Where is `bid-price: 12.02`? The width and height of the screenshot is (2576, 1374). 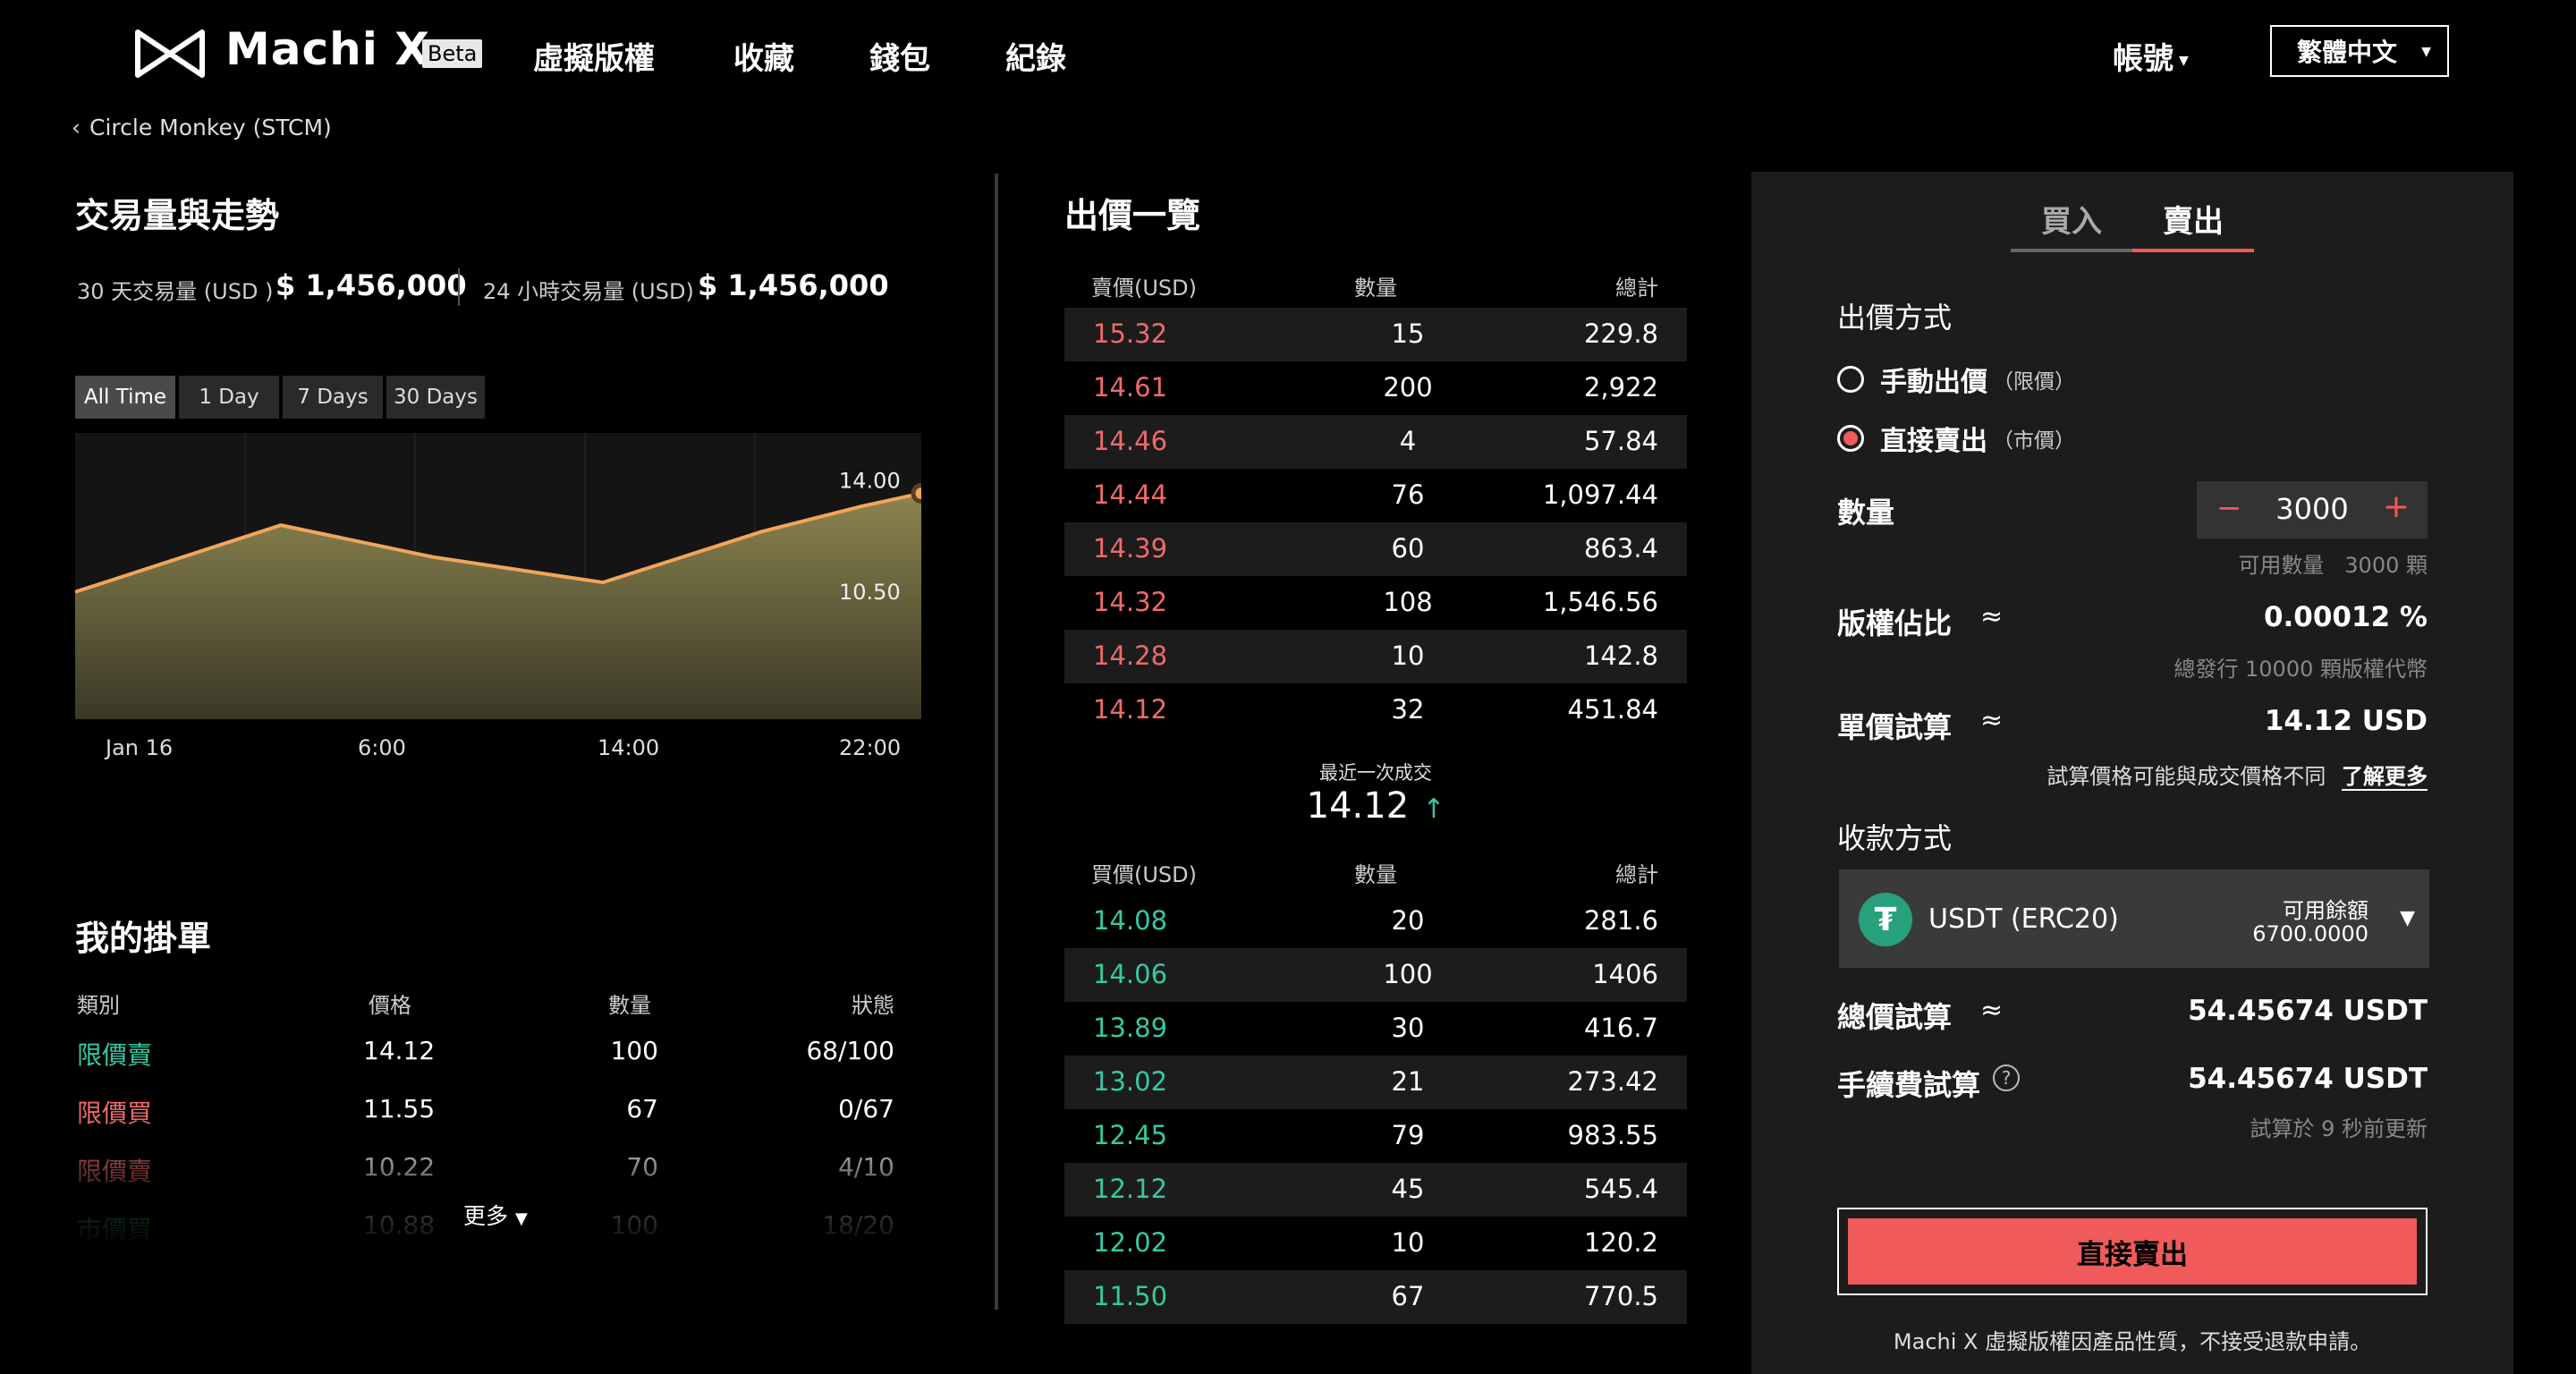 bid-price: 12.02 is located at coordinates (1130, 1242).